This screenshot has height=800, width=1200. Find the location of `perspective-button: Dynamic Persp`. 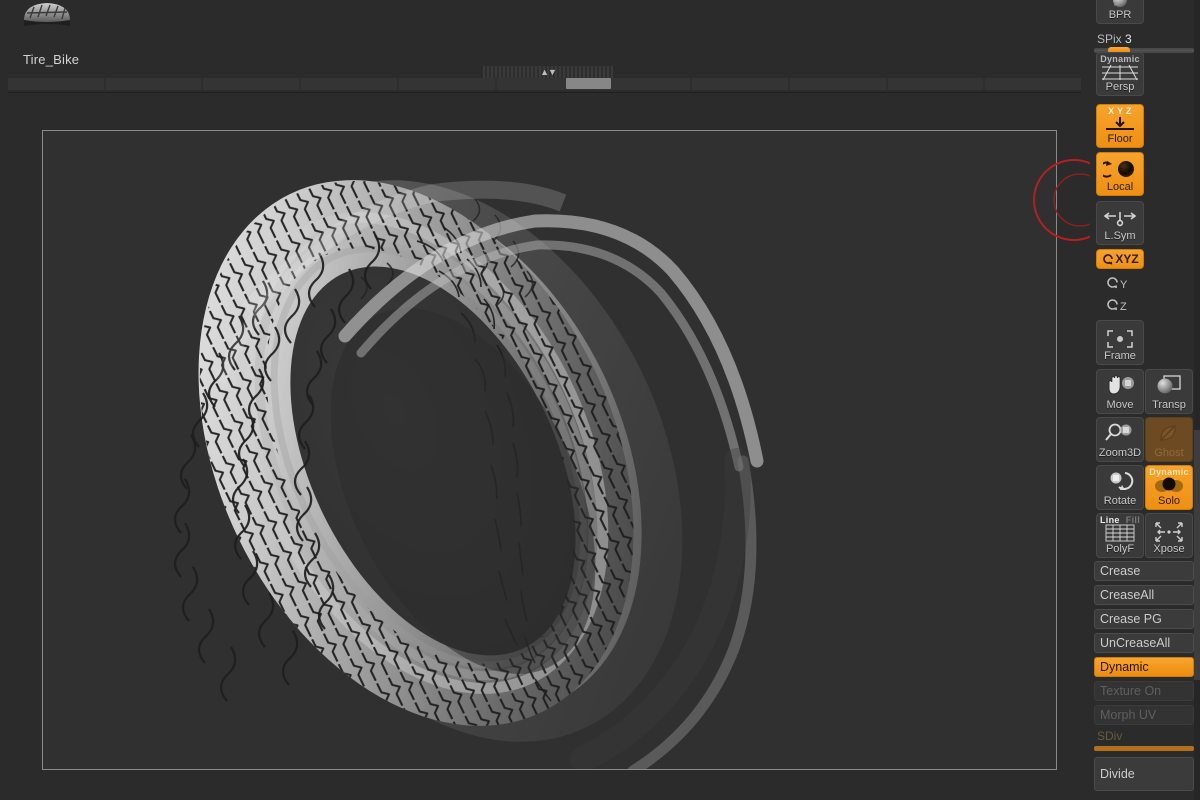

perspective-button: Dynamic Persp is located at coordinates (1120, 74).